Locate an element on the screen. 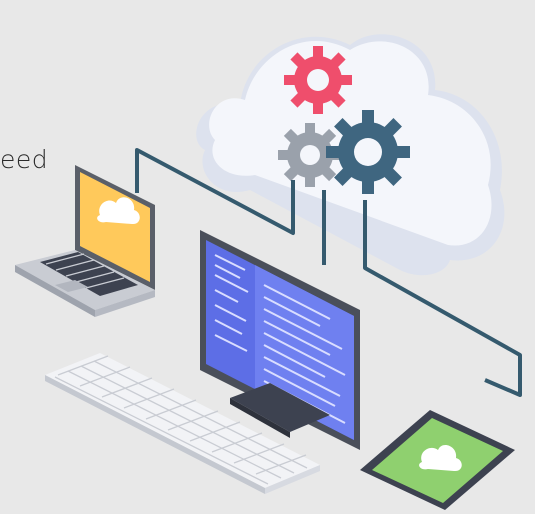  tablet is located at coordinates (437, 460).